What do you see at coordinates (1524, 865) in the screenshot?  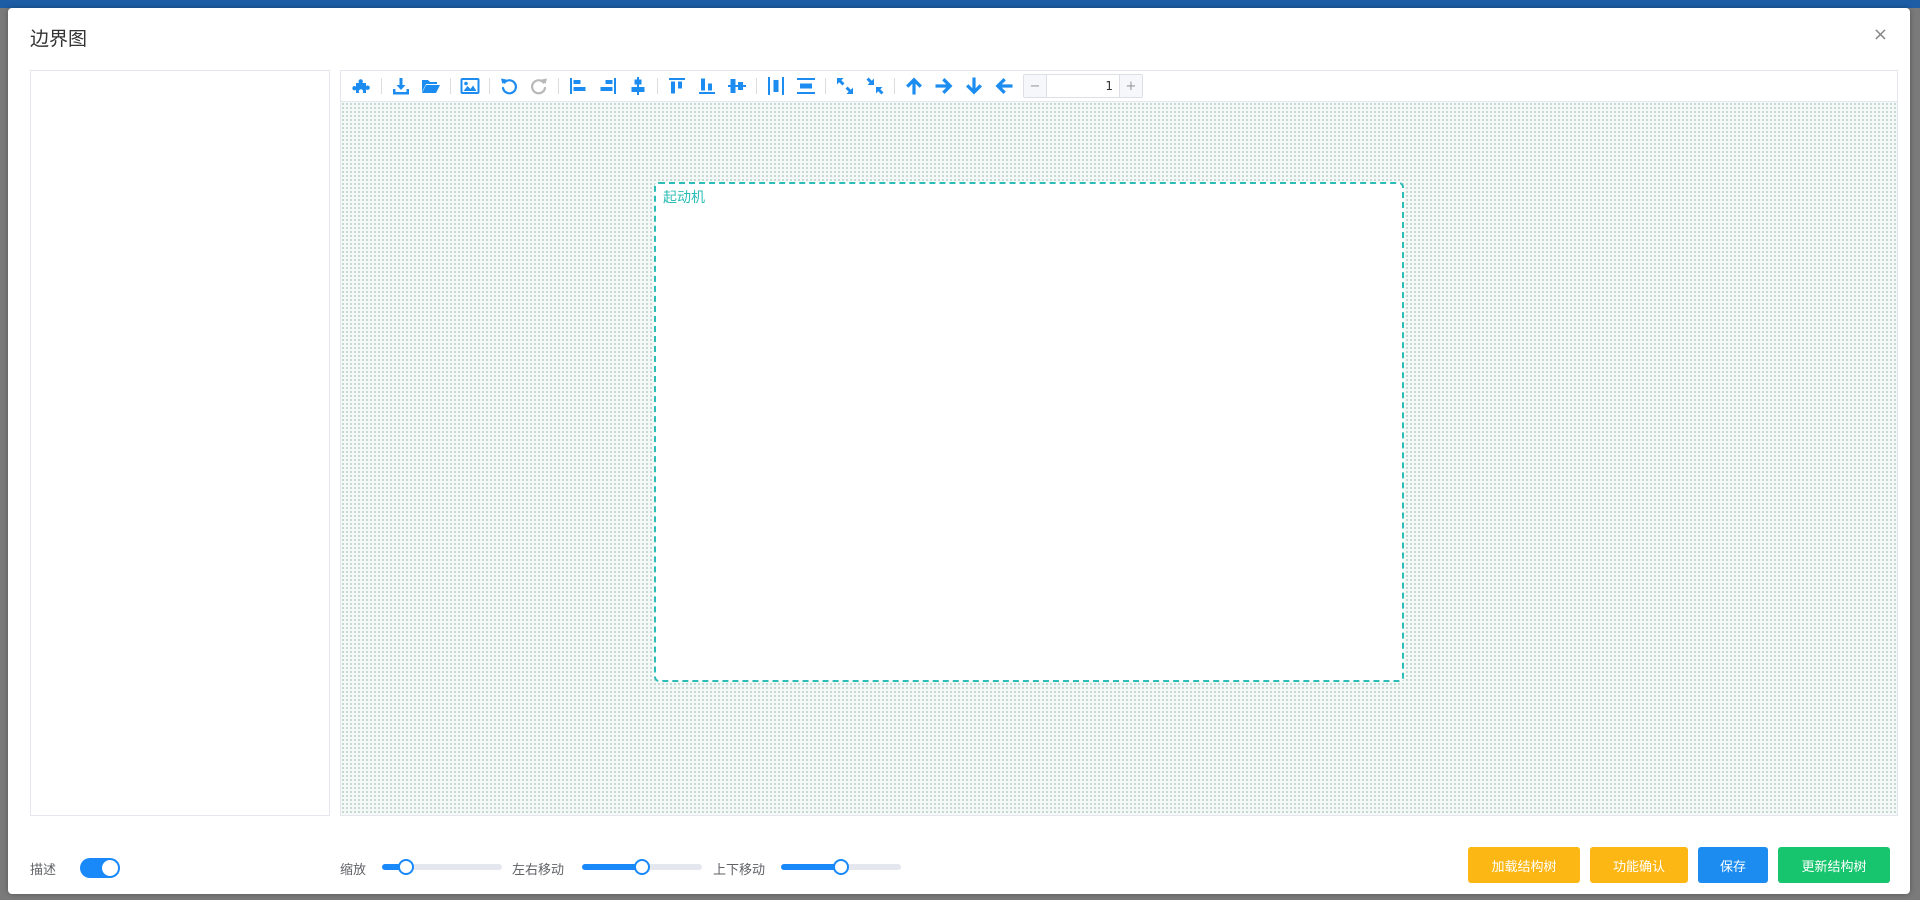 I see `load-structure-tree-button: 加载结构树` at bounding box center [1524, 865].